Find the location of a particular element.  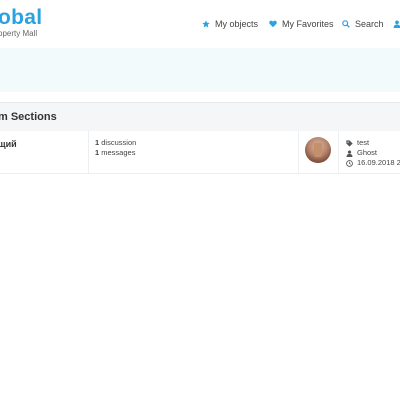

nav-my-objects-label: My objects is located at coordinates (237, 24).